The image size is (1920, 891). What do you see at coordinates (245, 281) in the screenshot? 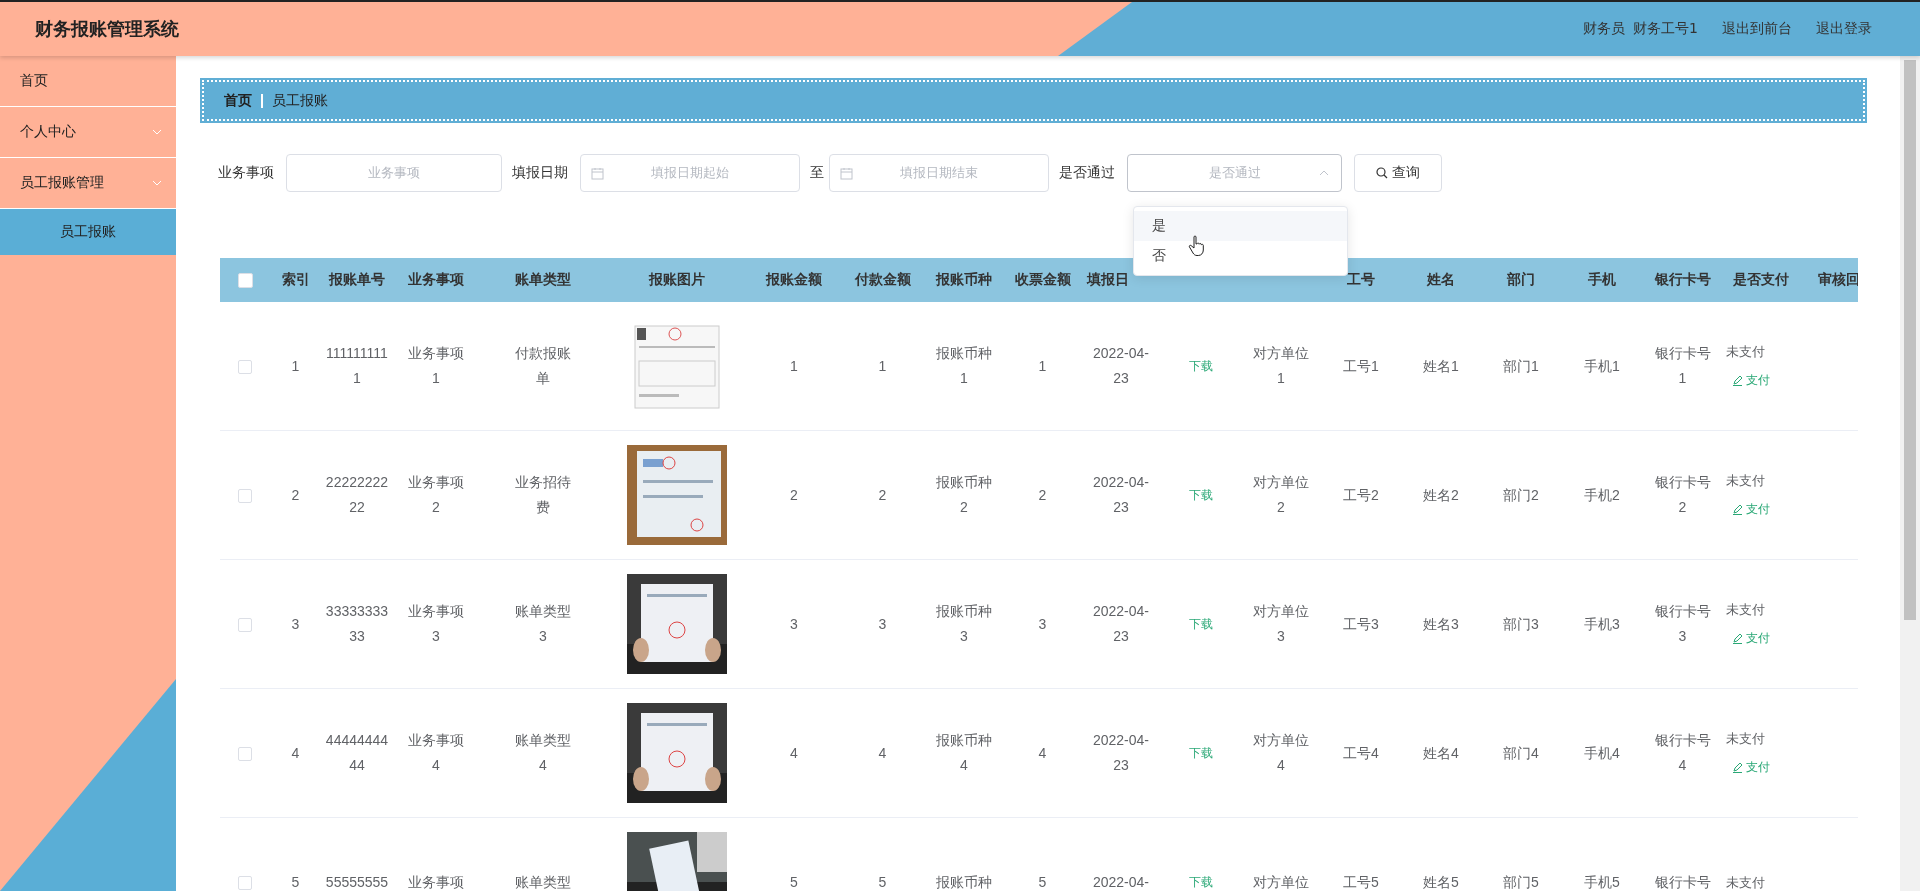
I see `select-all-checkbox` at bounding box center [245, 281].